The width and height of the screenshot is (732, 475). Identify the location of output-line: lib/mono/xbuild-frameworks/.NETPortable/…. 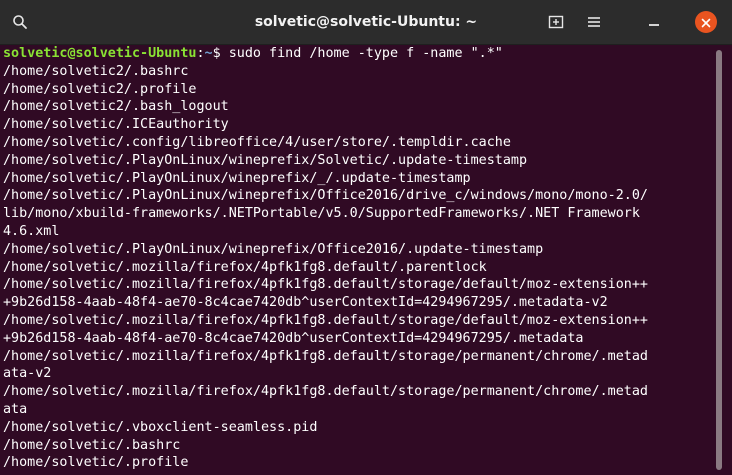
(321, 214).